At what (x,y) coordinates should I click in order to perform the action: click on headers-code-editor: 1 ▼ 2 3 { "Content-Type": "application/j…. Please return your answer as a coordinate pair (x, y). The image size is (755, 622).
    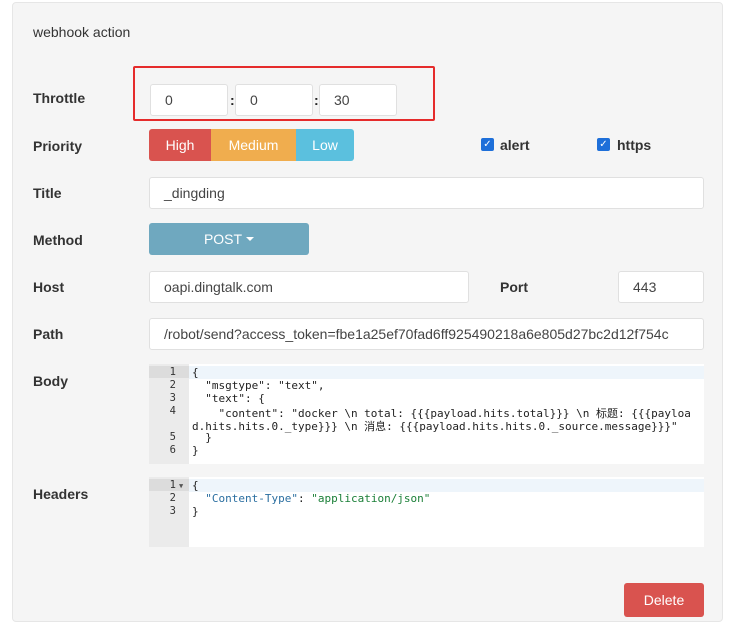
    Looking at the image, I should click on (426, 512).